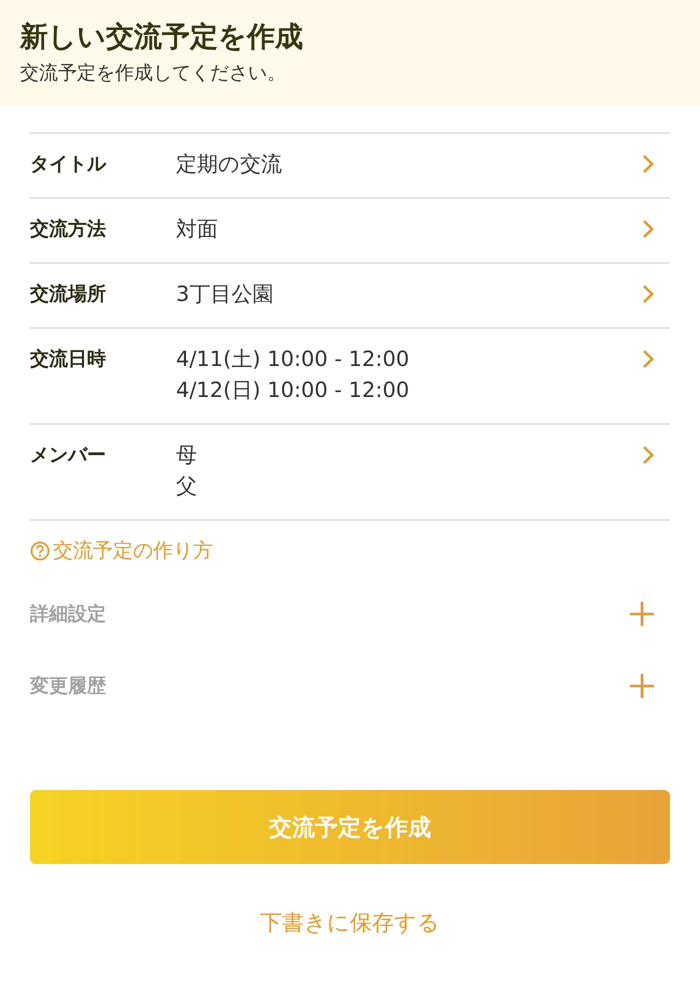  What do you see at coordinates (187, 456) in the screenshot?
I see `field-value: 母` at bounding box center [187, 456].